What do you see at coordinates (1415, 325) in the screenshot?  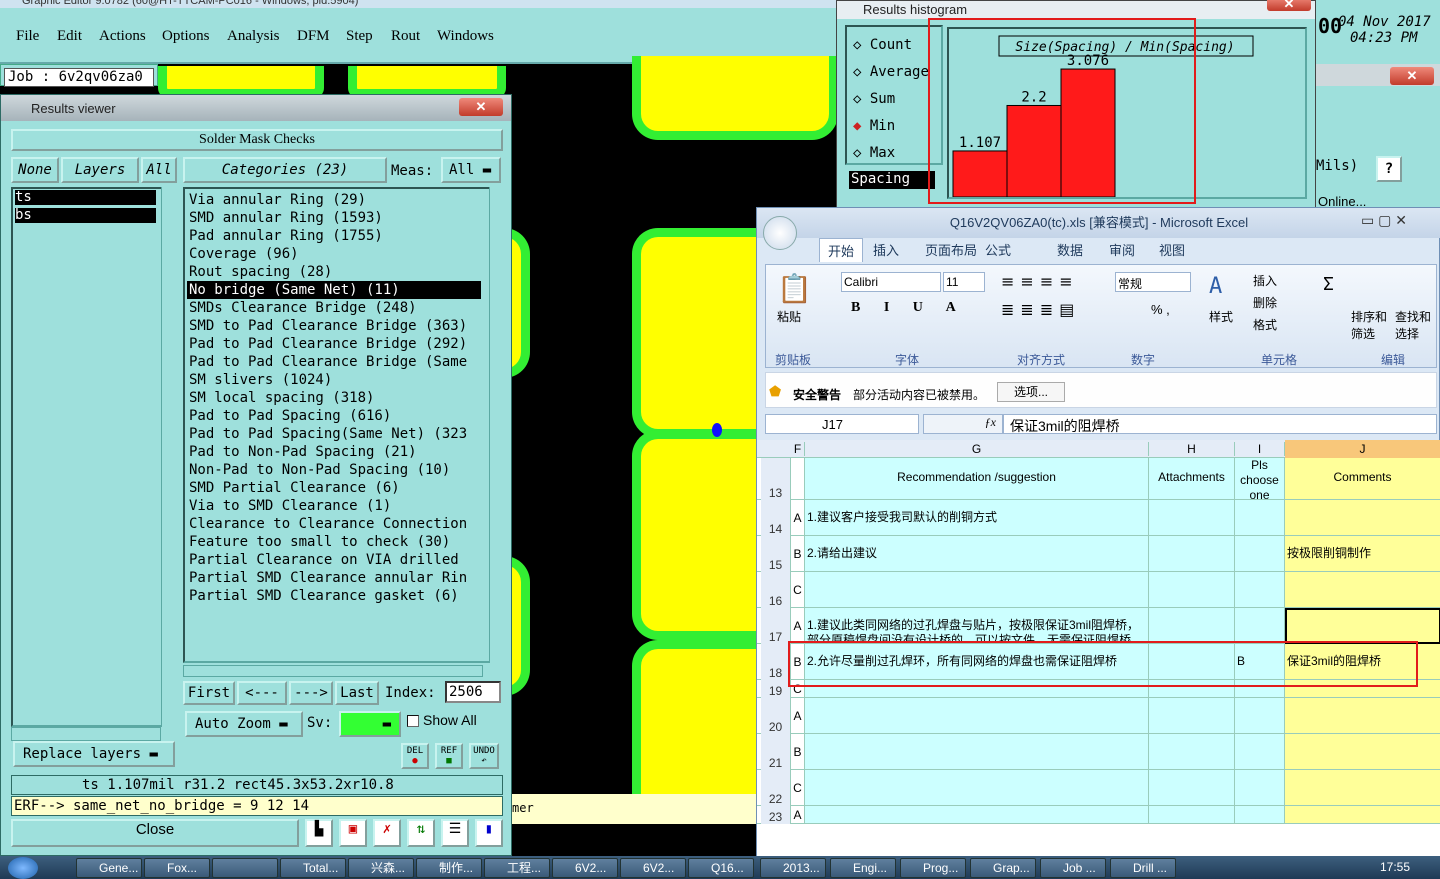 I see `find-label: 查找和 选择` at bounding box center [1415, 325].